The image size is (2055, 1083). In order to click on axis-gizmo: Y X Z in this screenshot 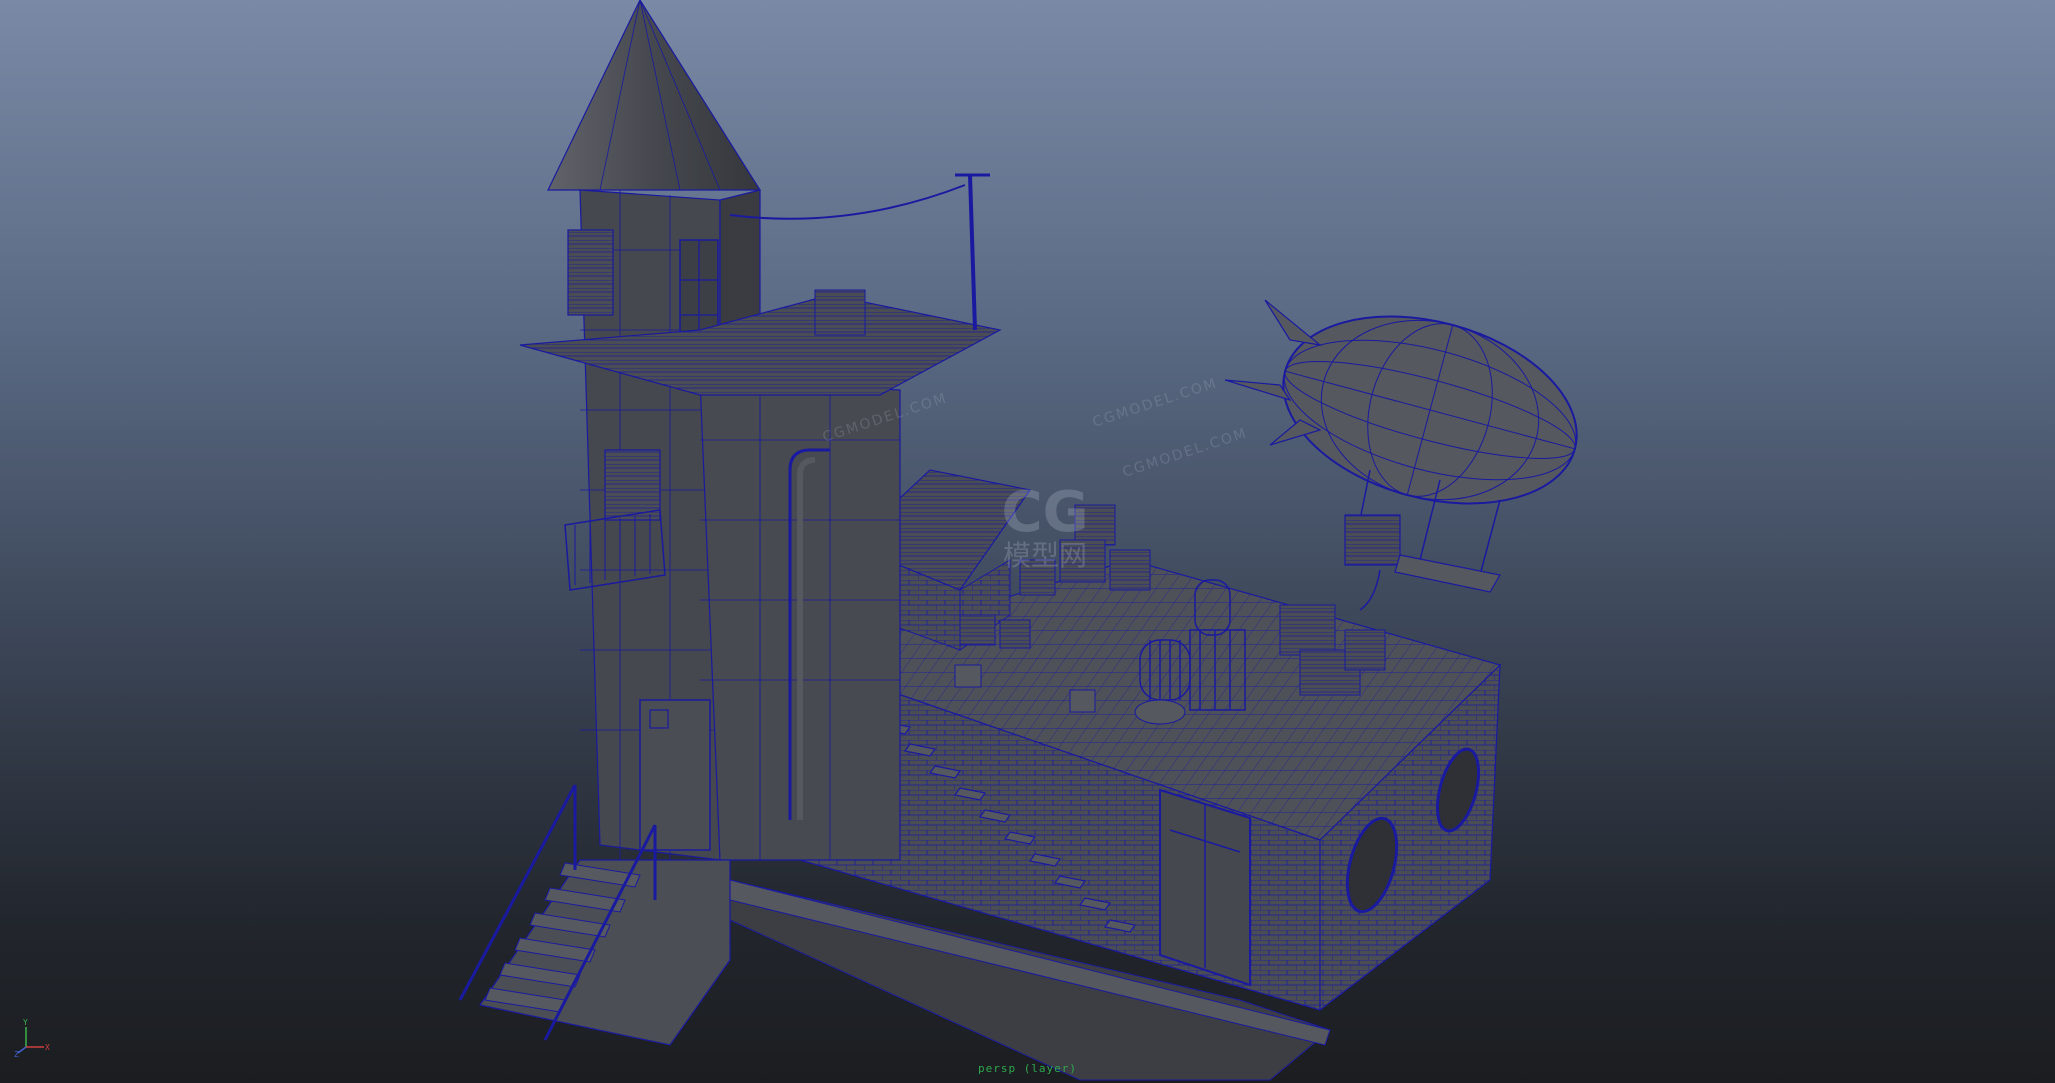, I will do `click(32, 1037)`.